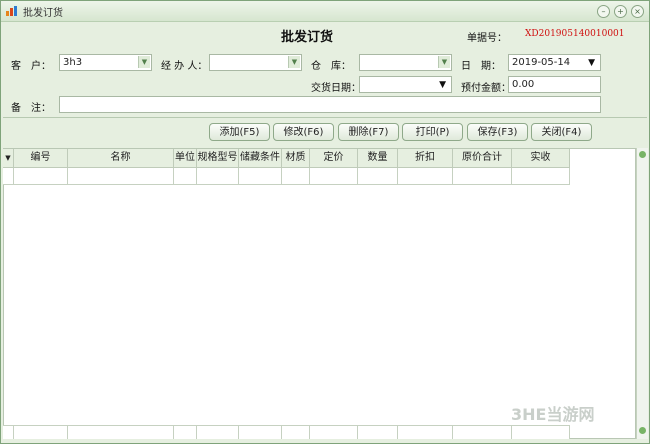  What do you see at coordinates (486, 88) in the screenshot?
I see `prepay-label: 预付金额：` at bounding box center [486, 88].